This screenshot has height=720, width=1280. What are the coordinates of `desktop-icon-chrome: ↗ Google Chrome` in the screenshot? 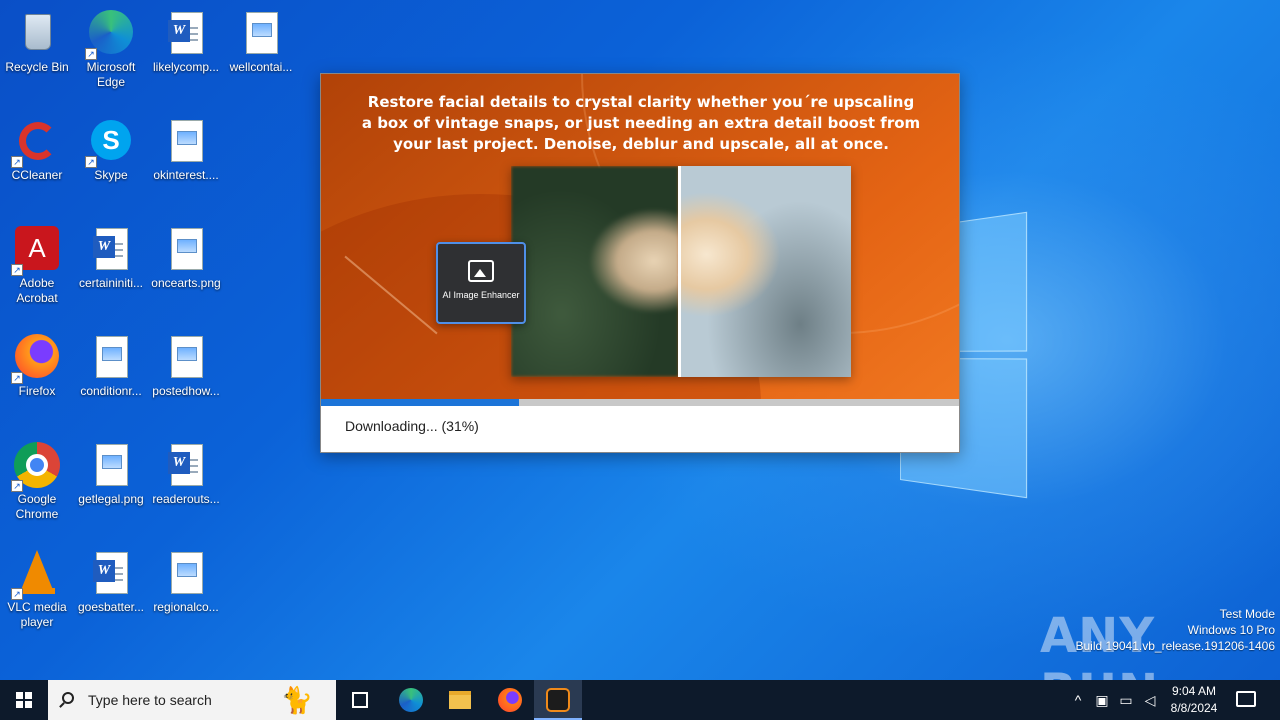 It's located at (37, 486).